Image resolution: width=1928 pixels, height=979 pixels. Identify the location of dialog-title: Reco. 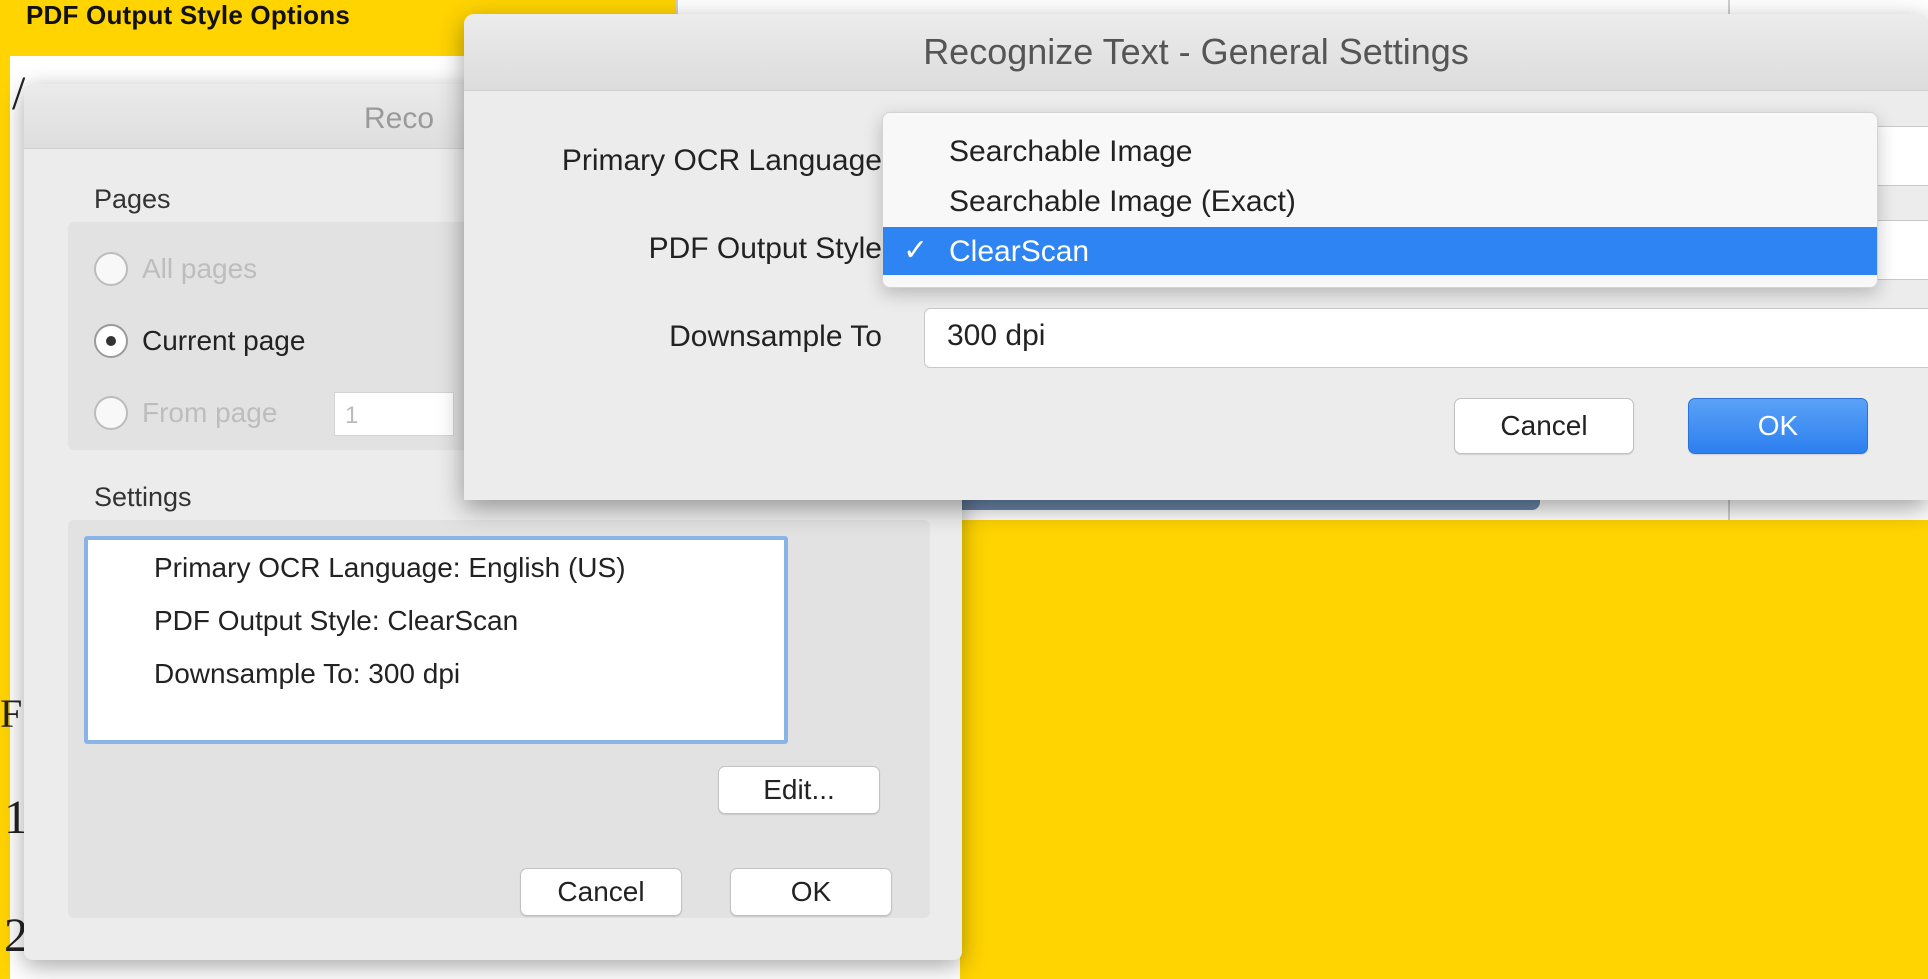
(399, 118).